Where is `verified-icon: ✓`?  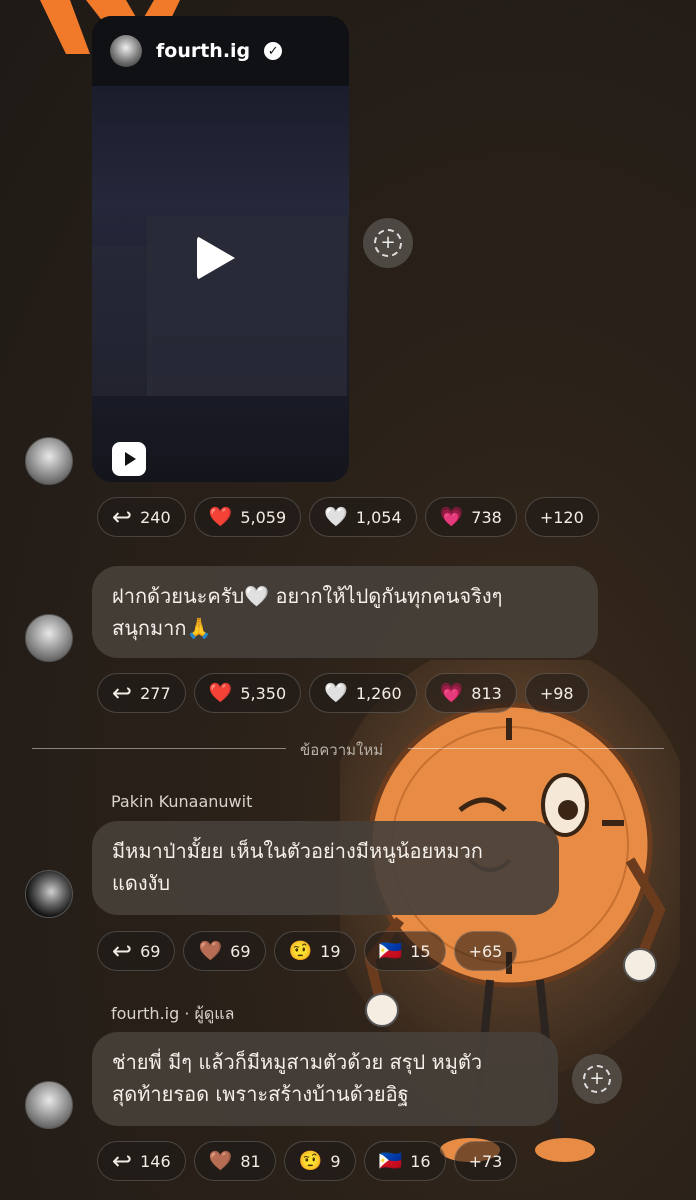
verified-icon: ✓ is located at coordinates (273, 51).